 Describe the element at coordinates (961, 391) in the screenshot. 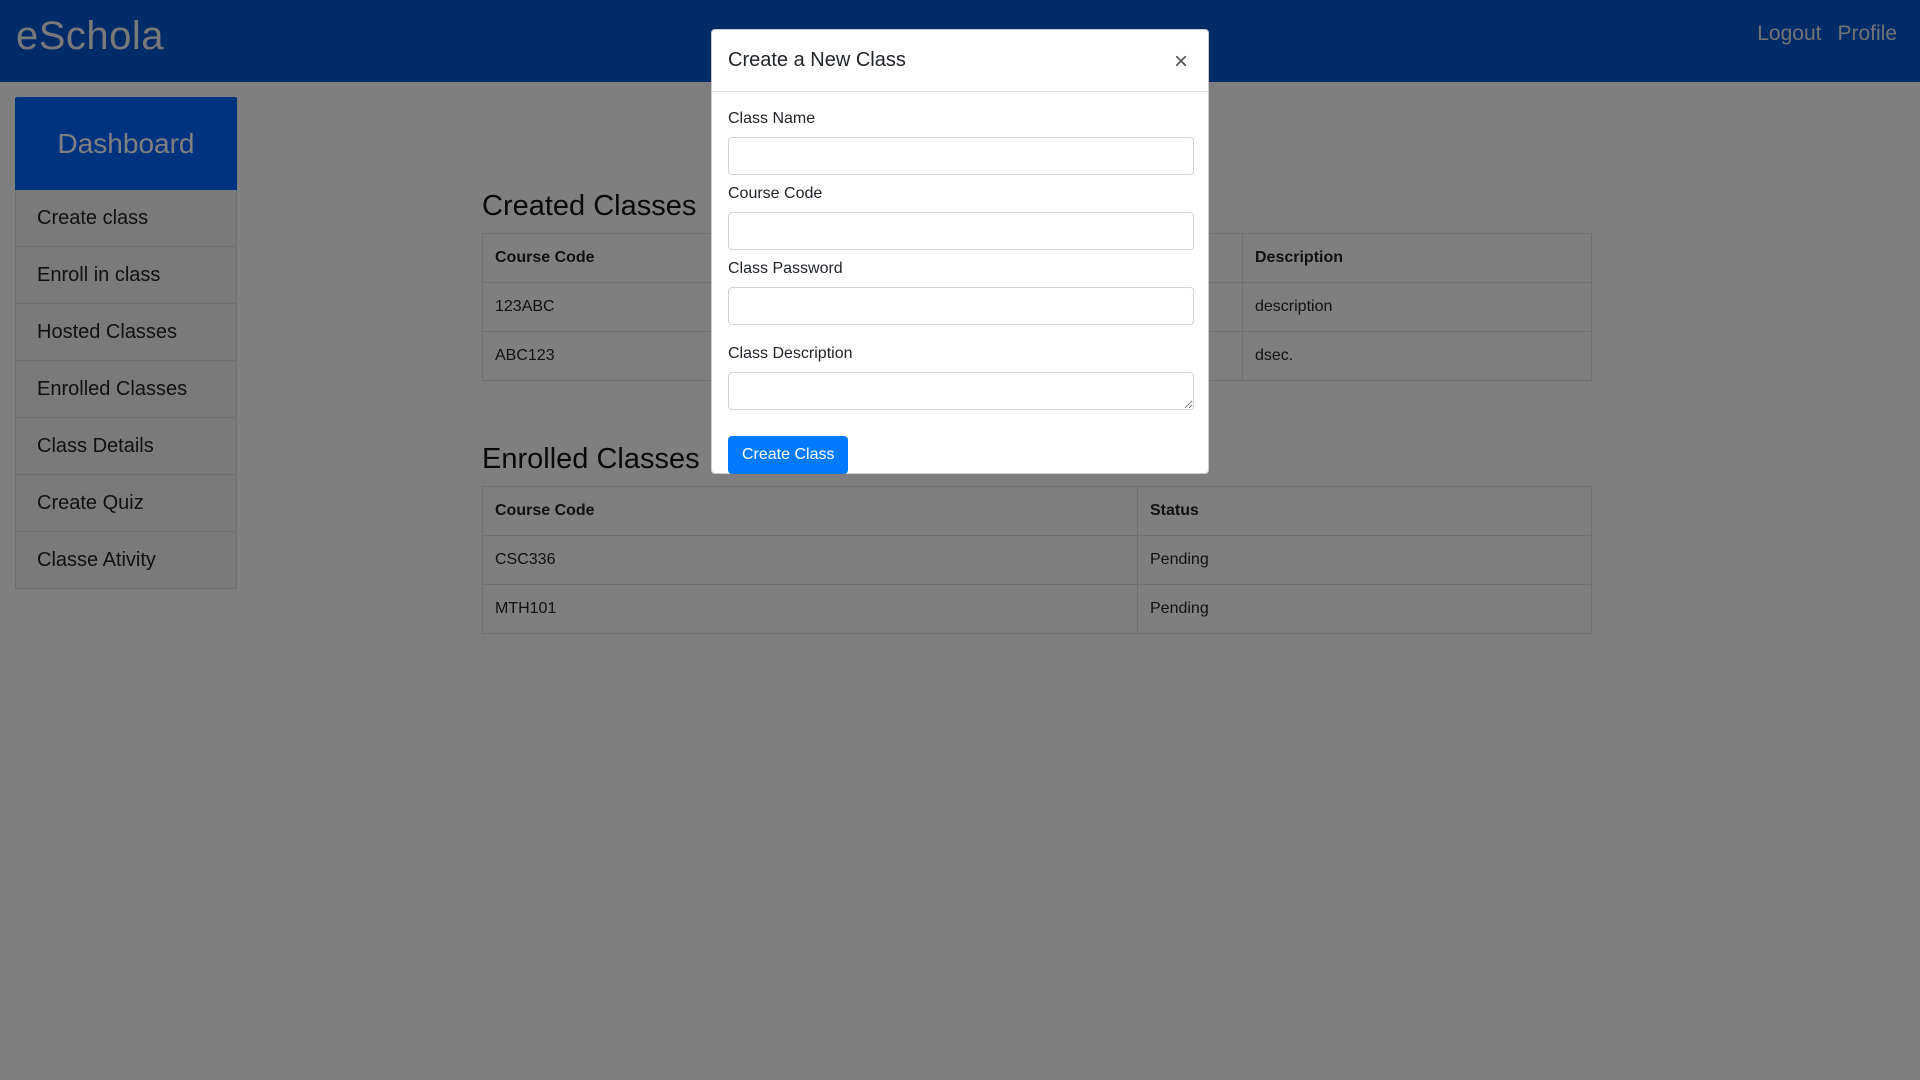

I see `class-description-textarea` at that location.